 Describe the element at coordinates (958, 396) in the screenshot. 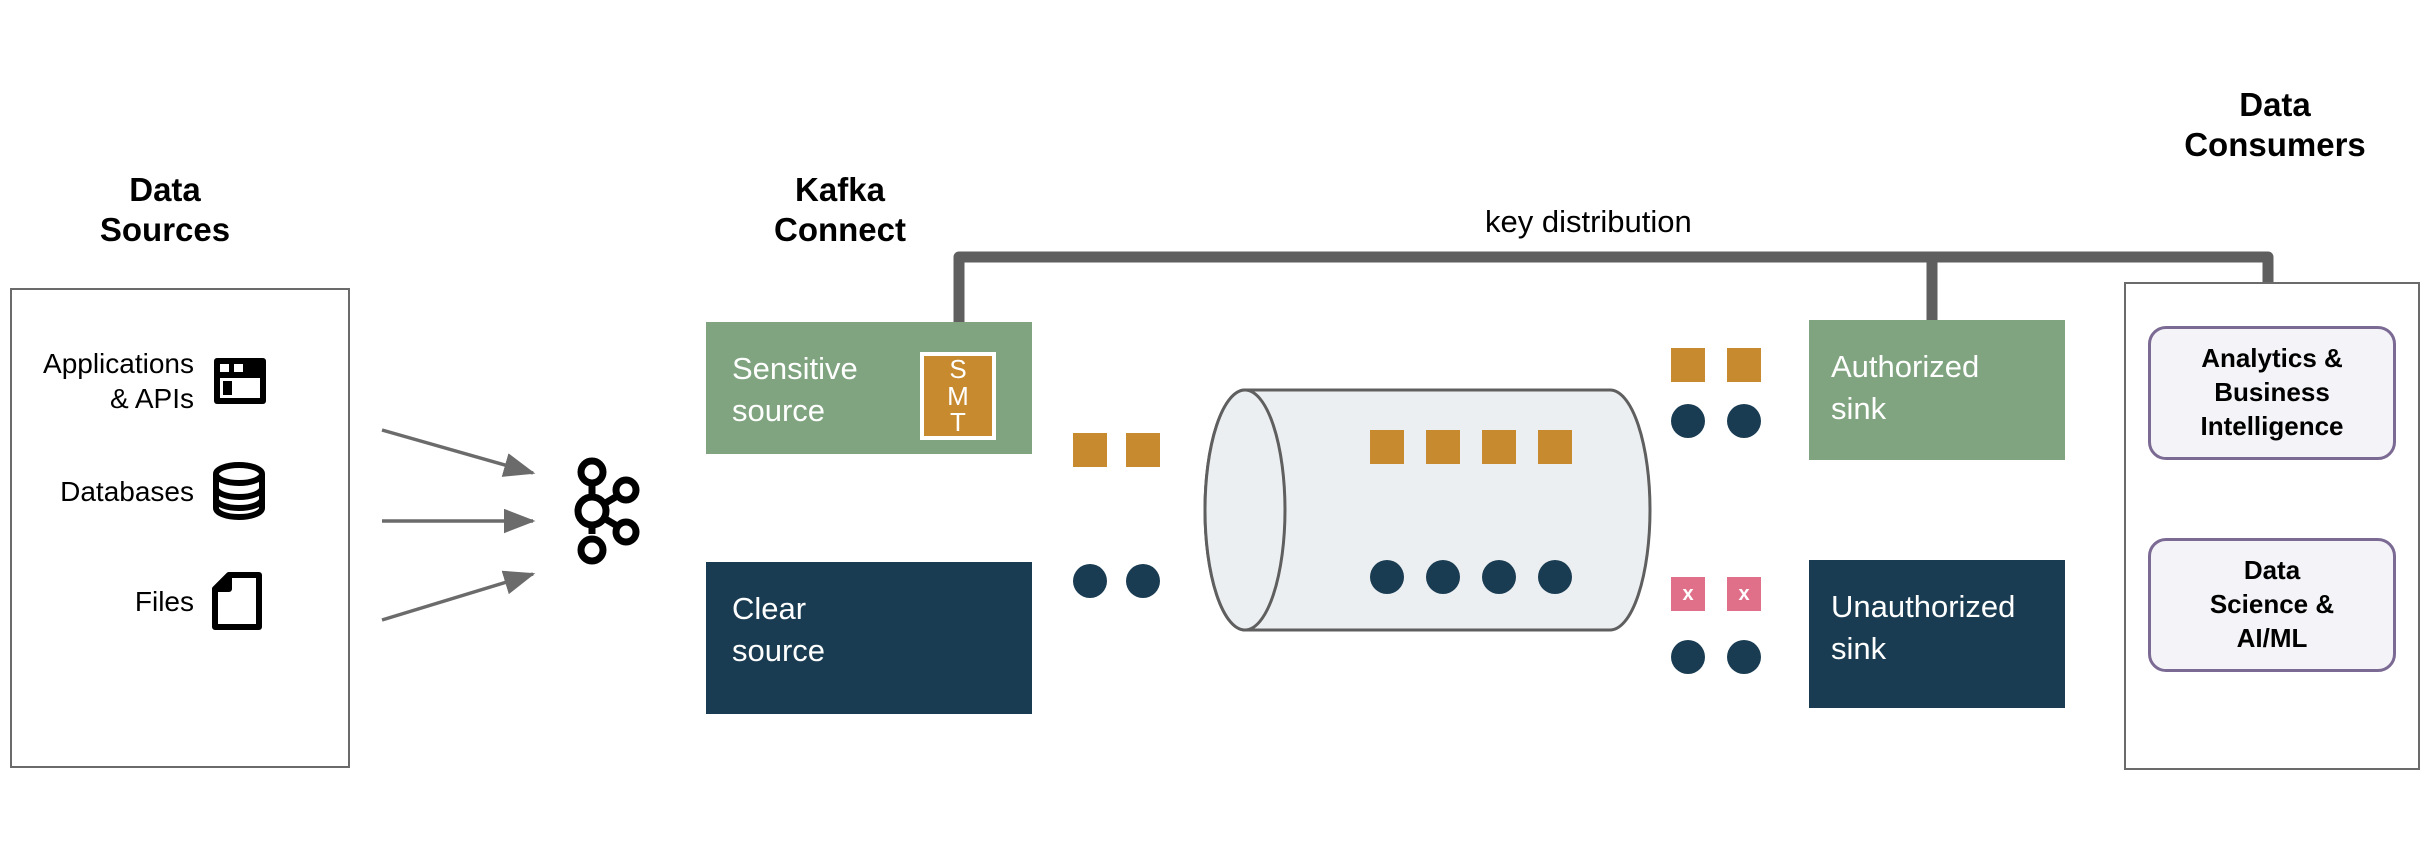

I see `smt-chip: S M T` at that location.